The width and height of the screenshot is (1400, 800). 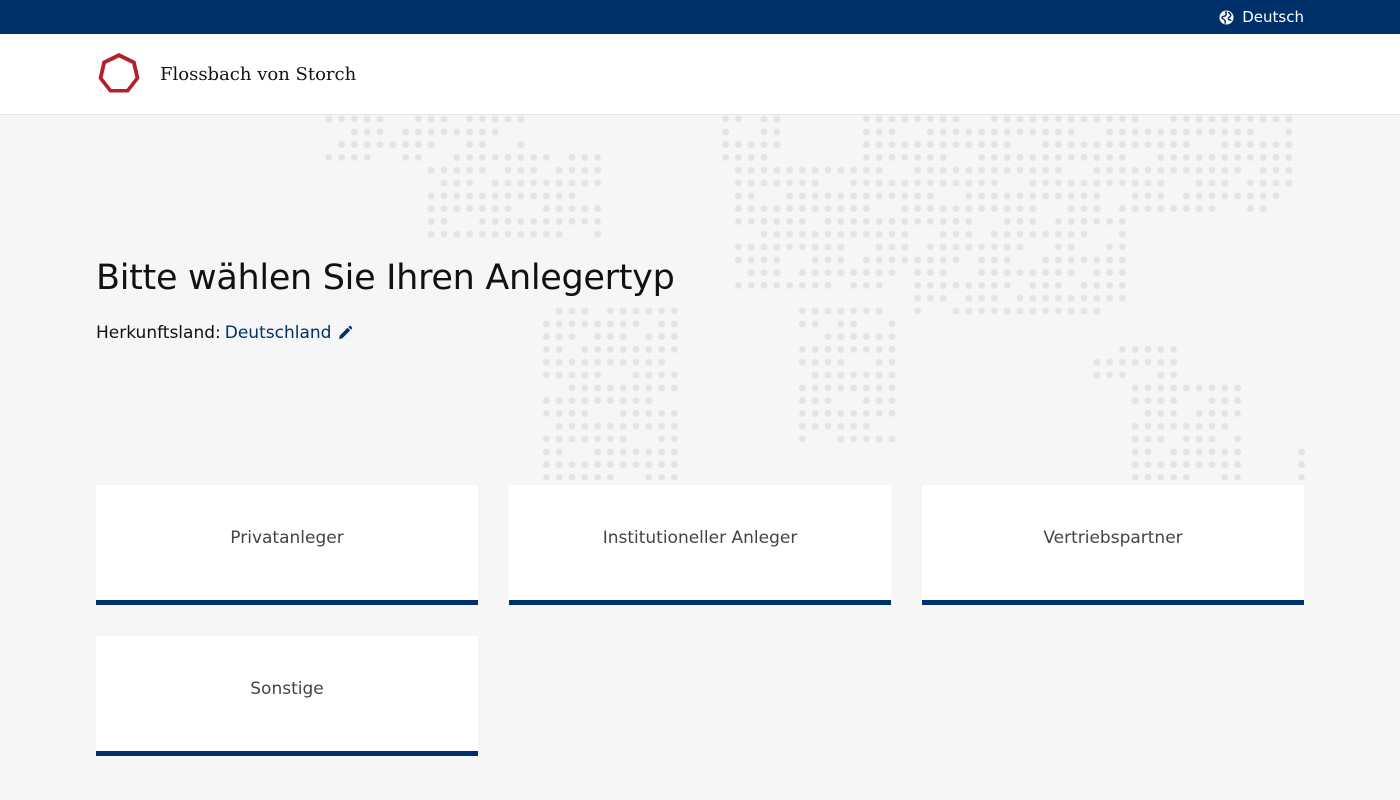 I want to click on investor-type-card-institutional: Institutioneller Anleger, so click(x=700, y=545).